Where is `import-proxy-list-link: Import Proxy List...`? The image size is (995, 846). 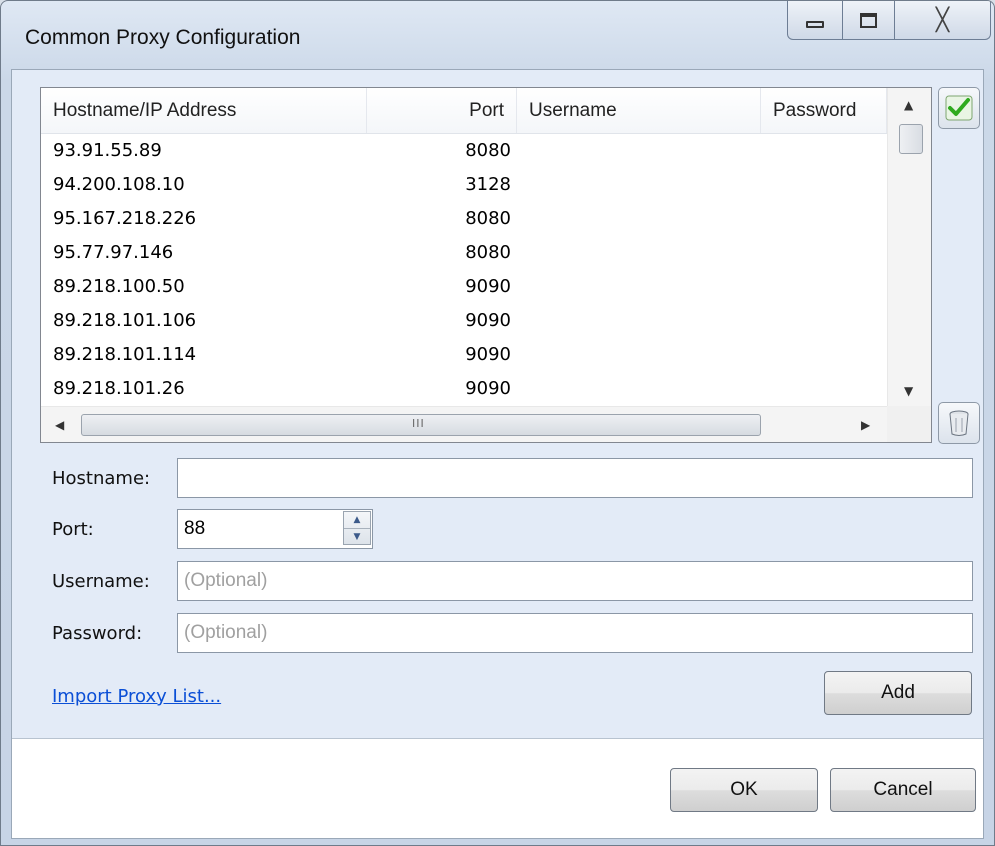
import-proxy-list-link: Import Proxy List... is located at coordinates (136, 696).